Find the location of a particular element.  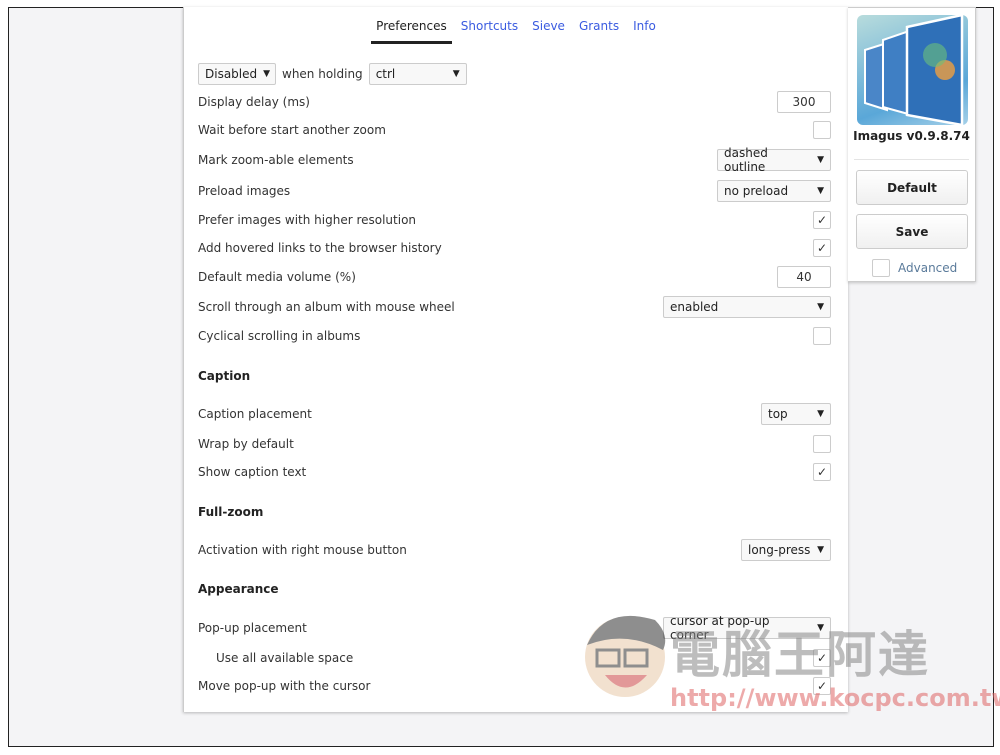

tab-grants: Grants is located at coordinates (599, 30).